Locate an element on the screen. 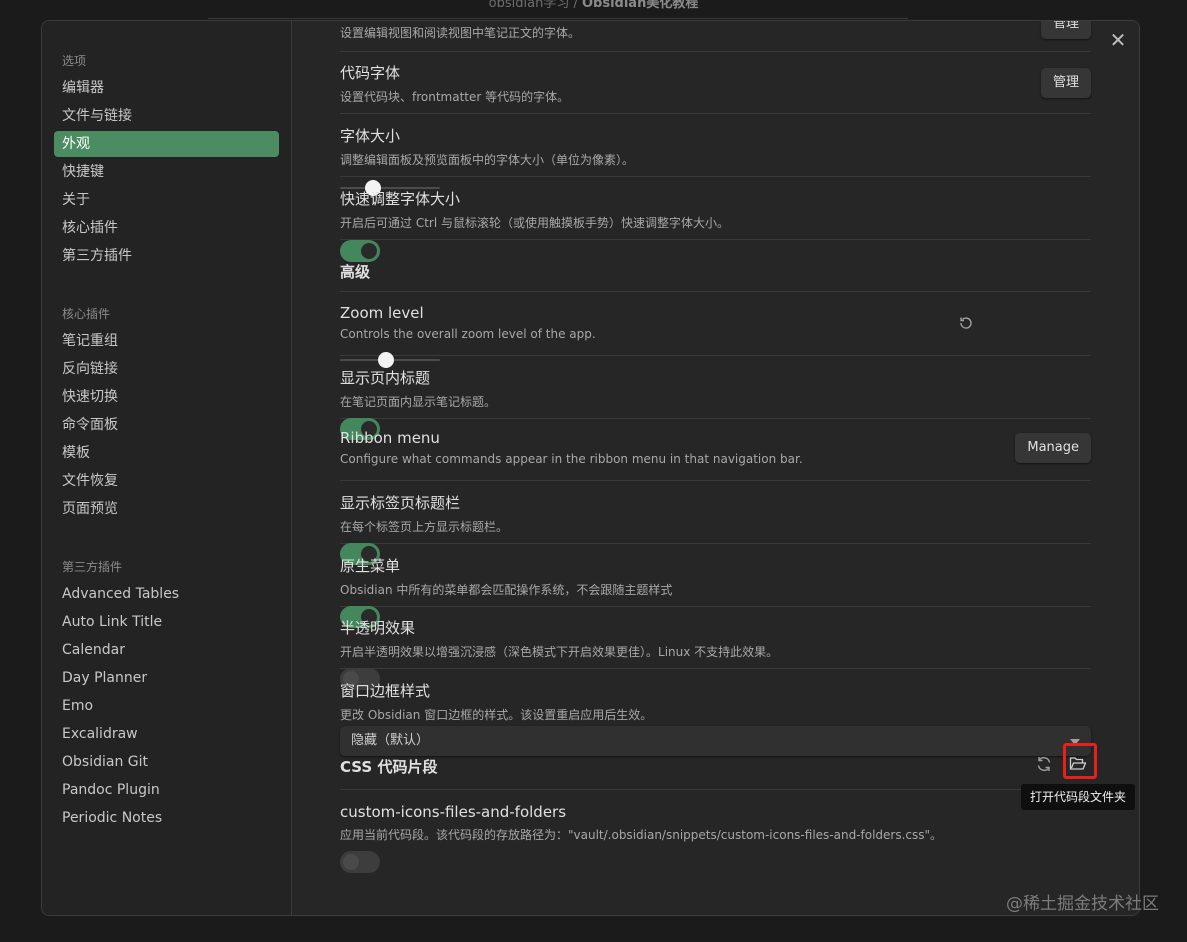 This screenshot has width=1187, height=942. setting-font-size: 字体大小 调整编辑面板及预览面板中的字体大小（单位为像素）。 is located at coordinates (715, 160).